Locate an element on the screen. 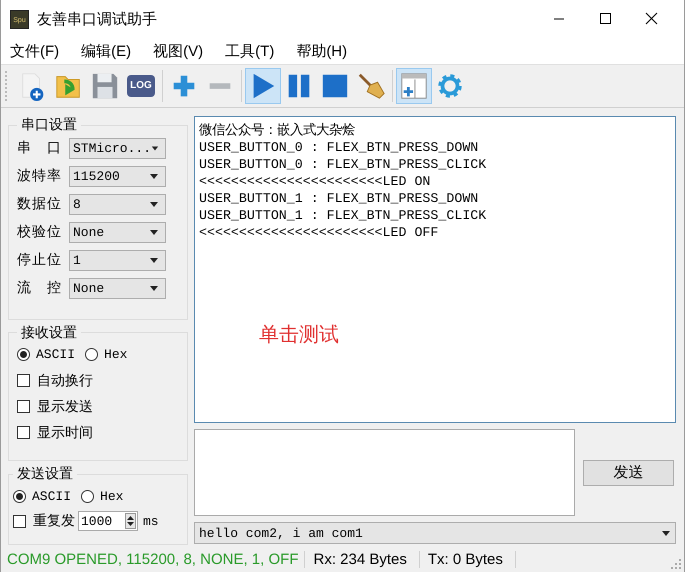 The width and height of the screenshot is (685, 572). group-title: 接收设置 is located at coordinates (49, 333).